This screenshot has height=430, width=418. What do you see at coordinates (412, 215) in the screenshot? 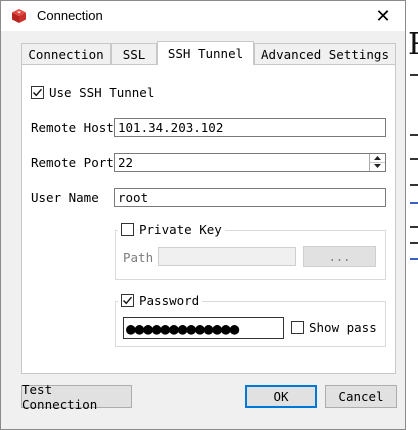
I see `background-window: R` at bounding box center [412, 215].